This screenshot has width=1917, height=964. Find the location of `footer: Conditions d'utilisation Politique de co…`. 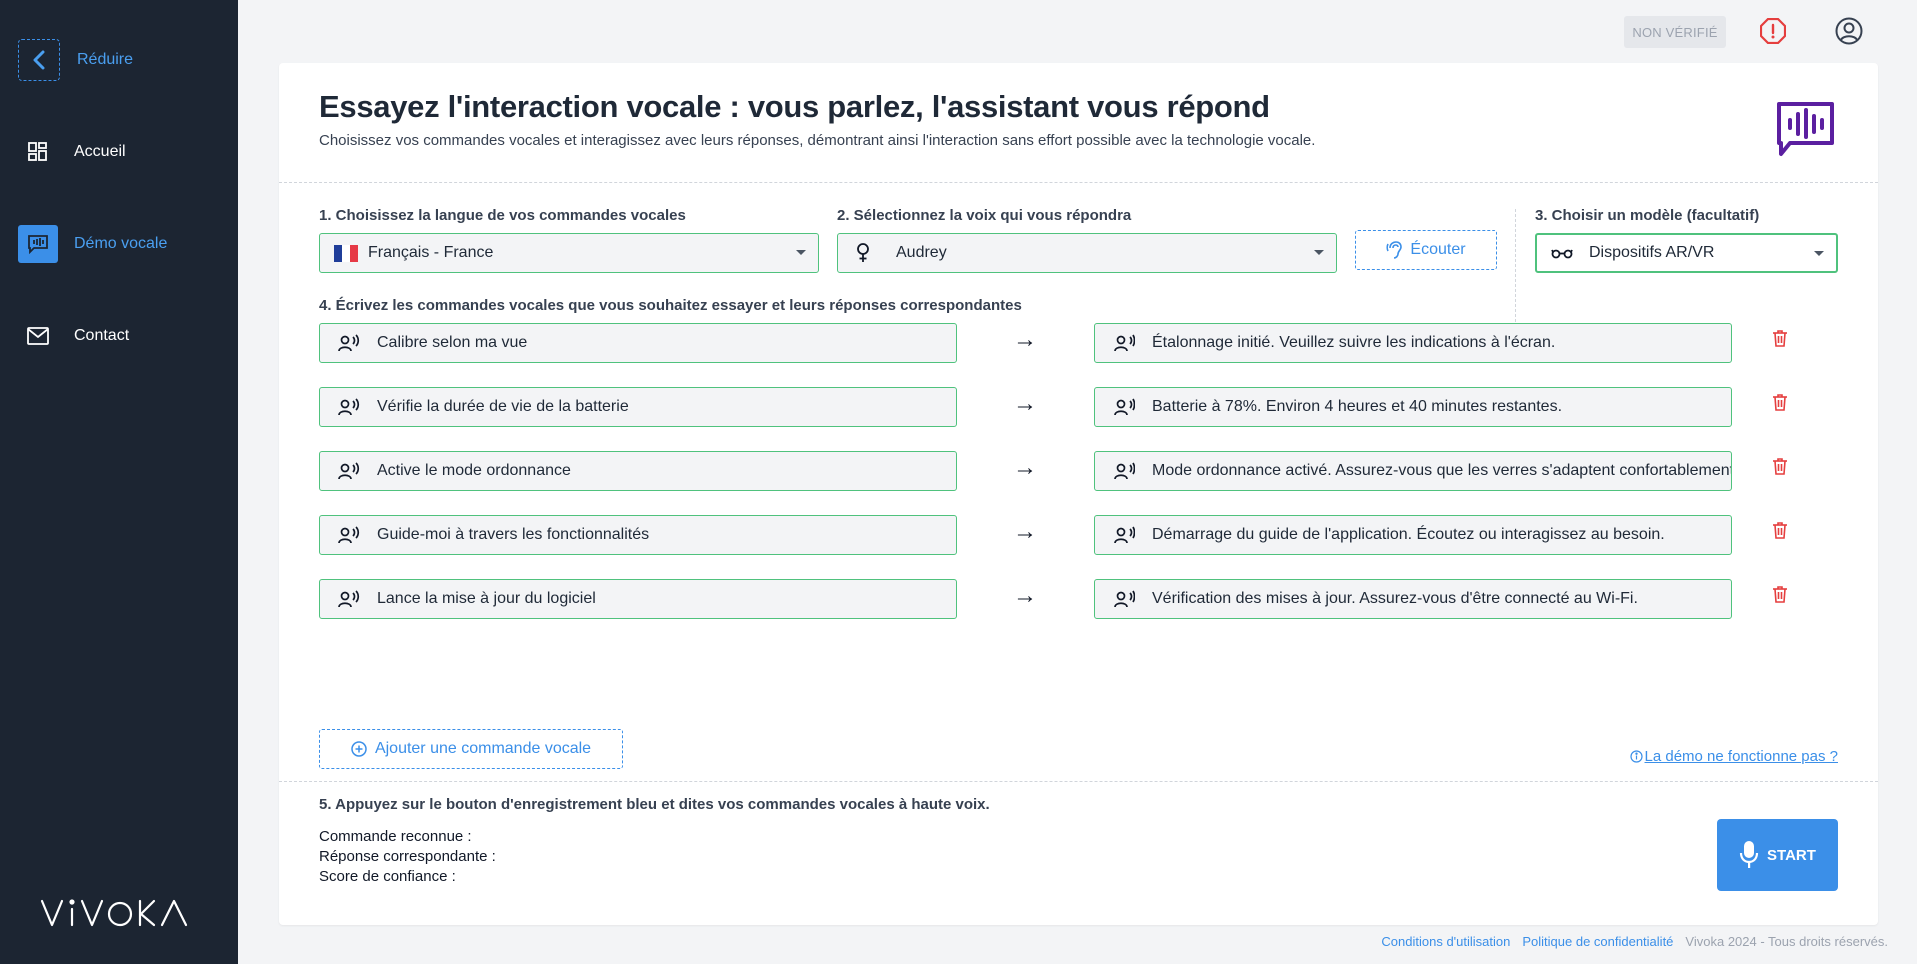

footer: Conditions d'utilisation Politique de co… is located at coordinates (1634, 941).